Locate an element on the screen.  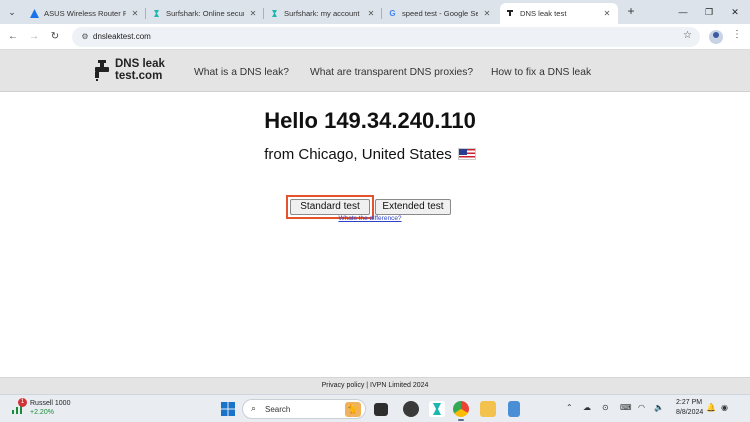
tab-surfshark-account: Surfshark: my account ✕ is located at coordinates (323, 13).